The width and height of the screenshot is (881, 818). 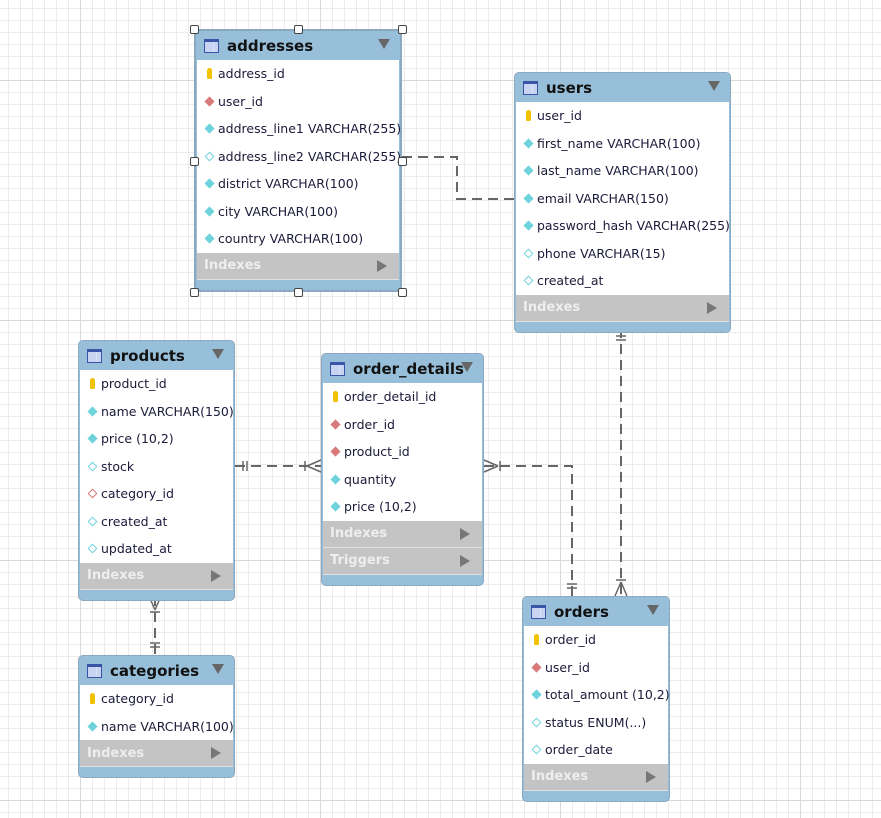 What do you see at coordinates (622, 199) in the screenshot?
I see `column-row: email VARCHAR(150)` at bounding box center [622, 199].